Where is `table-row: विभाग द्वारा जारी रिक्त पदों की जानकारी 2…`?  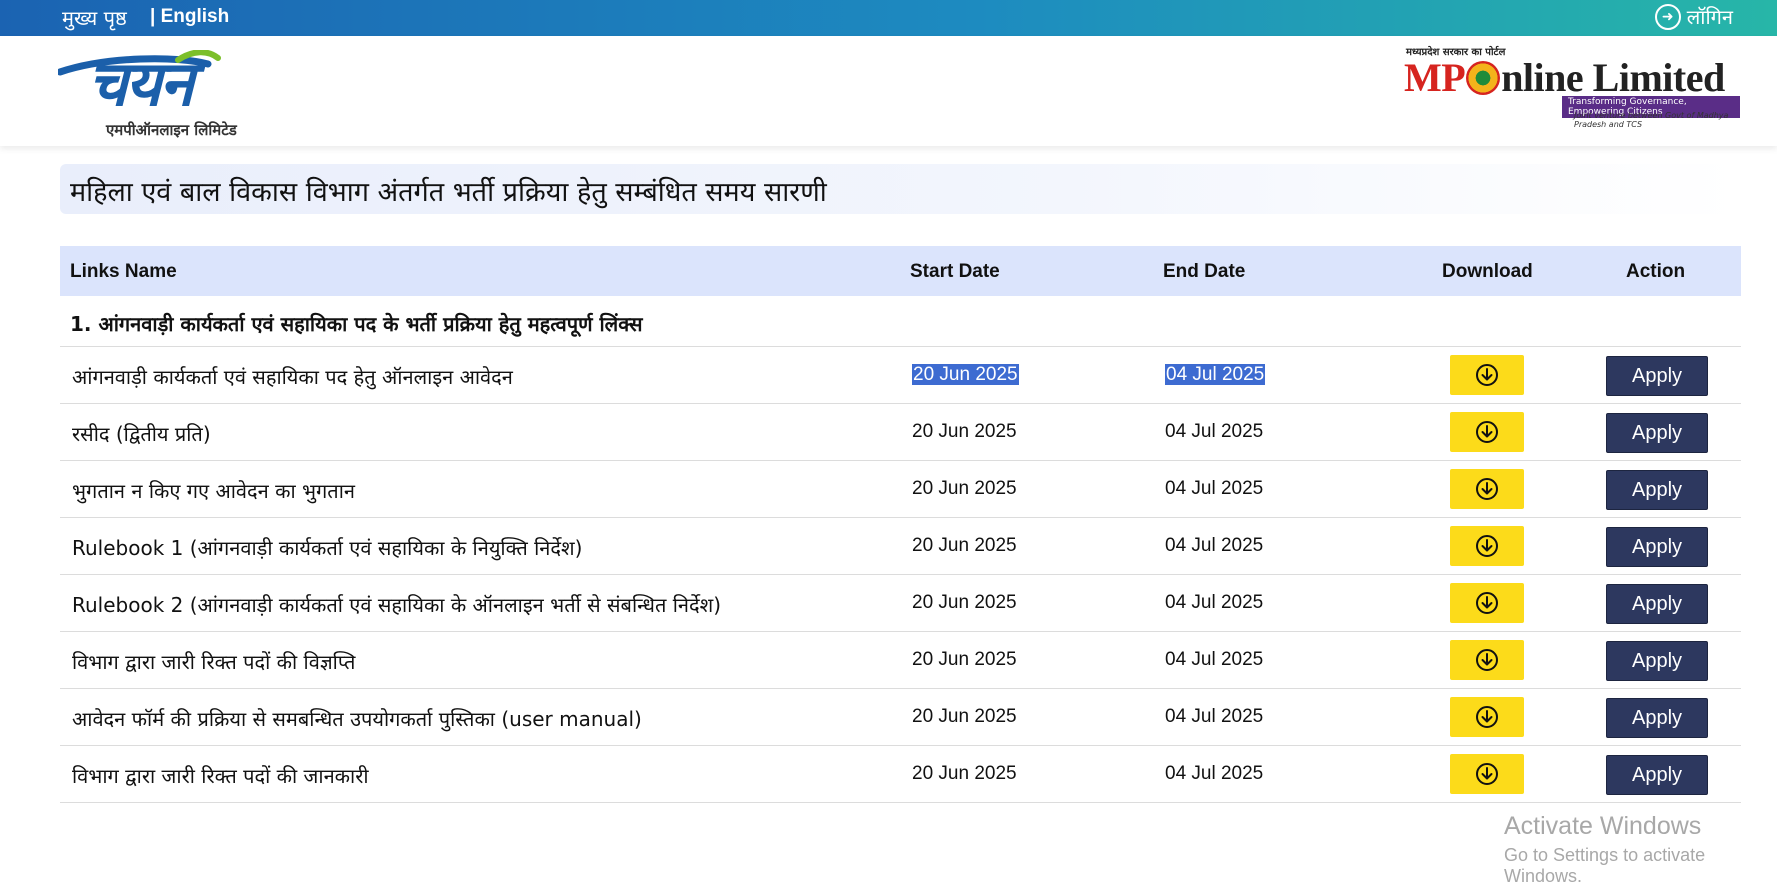 table-row: विभाग द्वारा जारी रिक्त पदों की जानकारी 2… is located at coordinates (900, 774).